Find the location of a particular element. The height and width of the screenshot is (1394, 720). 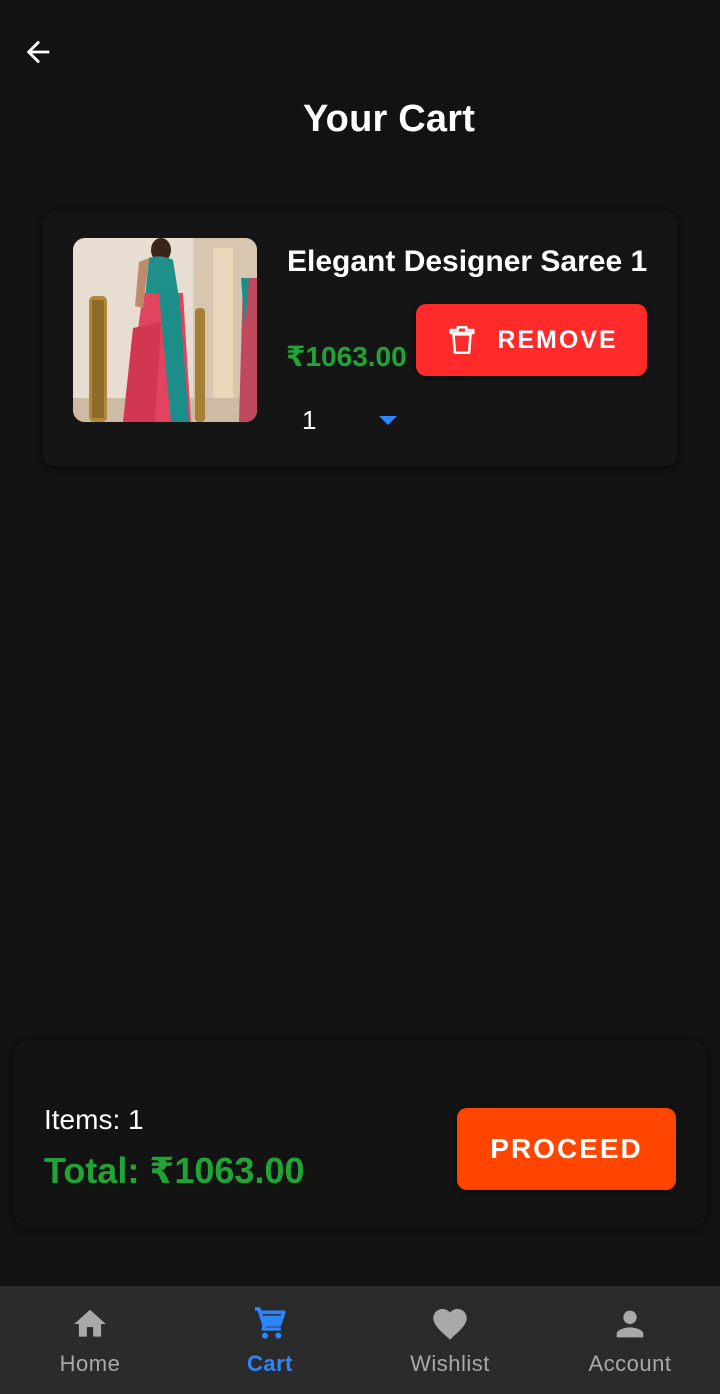

product-price: ₹1063.00 is located at coordinates (346, 356).